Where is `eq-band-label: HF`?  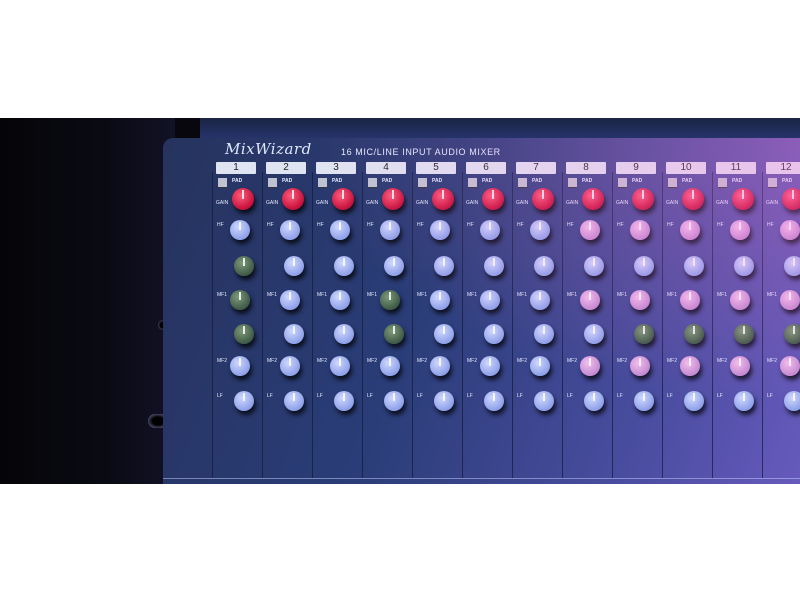 eq-band-label: HF is located at coordinates (770, 225).